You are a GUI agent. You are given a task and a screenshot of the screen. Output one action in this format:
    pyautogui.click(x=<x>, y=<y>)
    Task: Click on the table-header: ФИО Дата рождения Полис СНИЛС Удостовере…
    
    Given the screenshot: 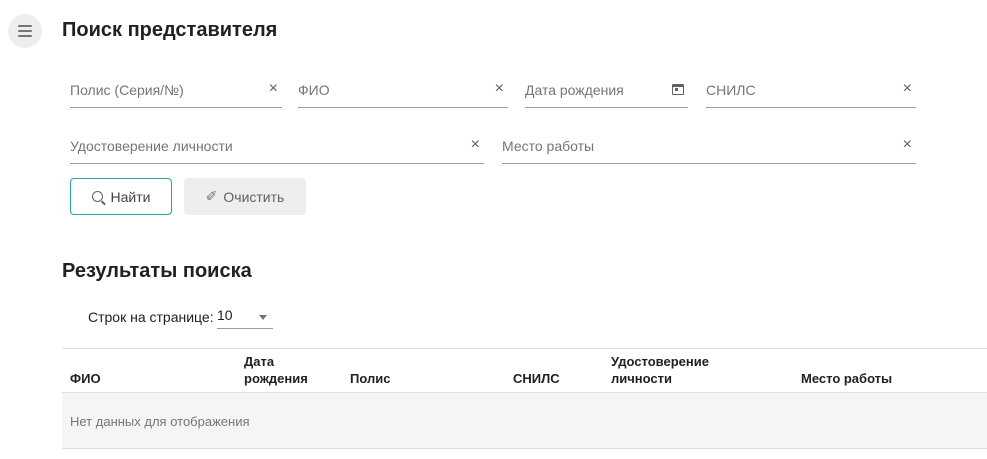 What is the action you would take?
    pyautogui.click(x=524, y=370)
    